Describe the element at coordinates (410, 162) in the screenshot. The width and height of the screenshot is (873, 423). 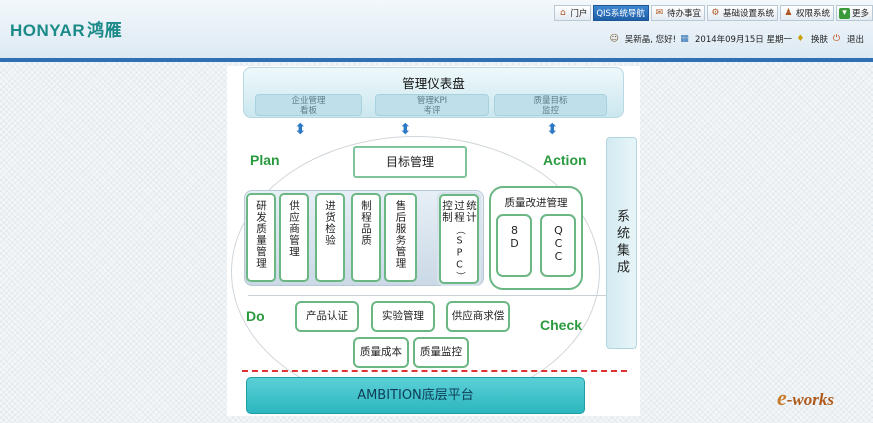
I see `goal-management-button: 目标管理` at that location.